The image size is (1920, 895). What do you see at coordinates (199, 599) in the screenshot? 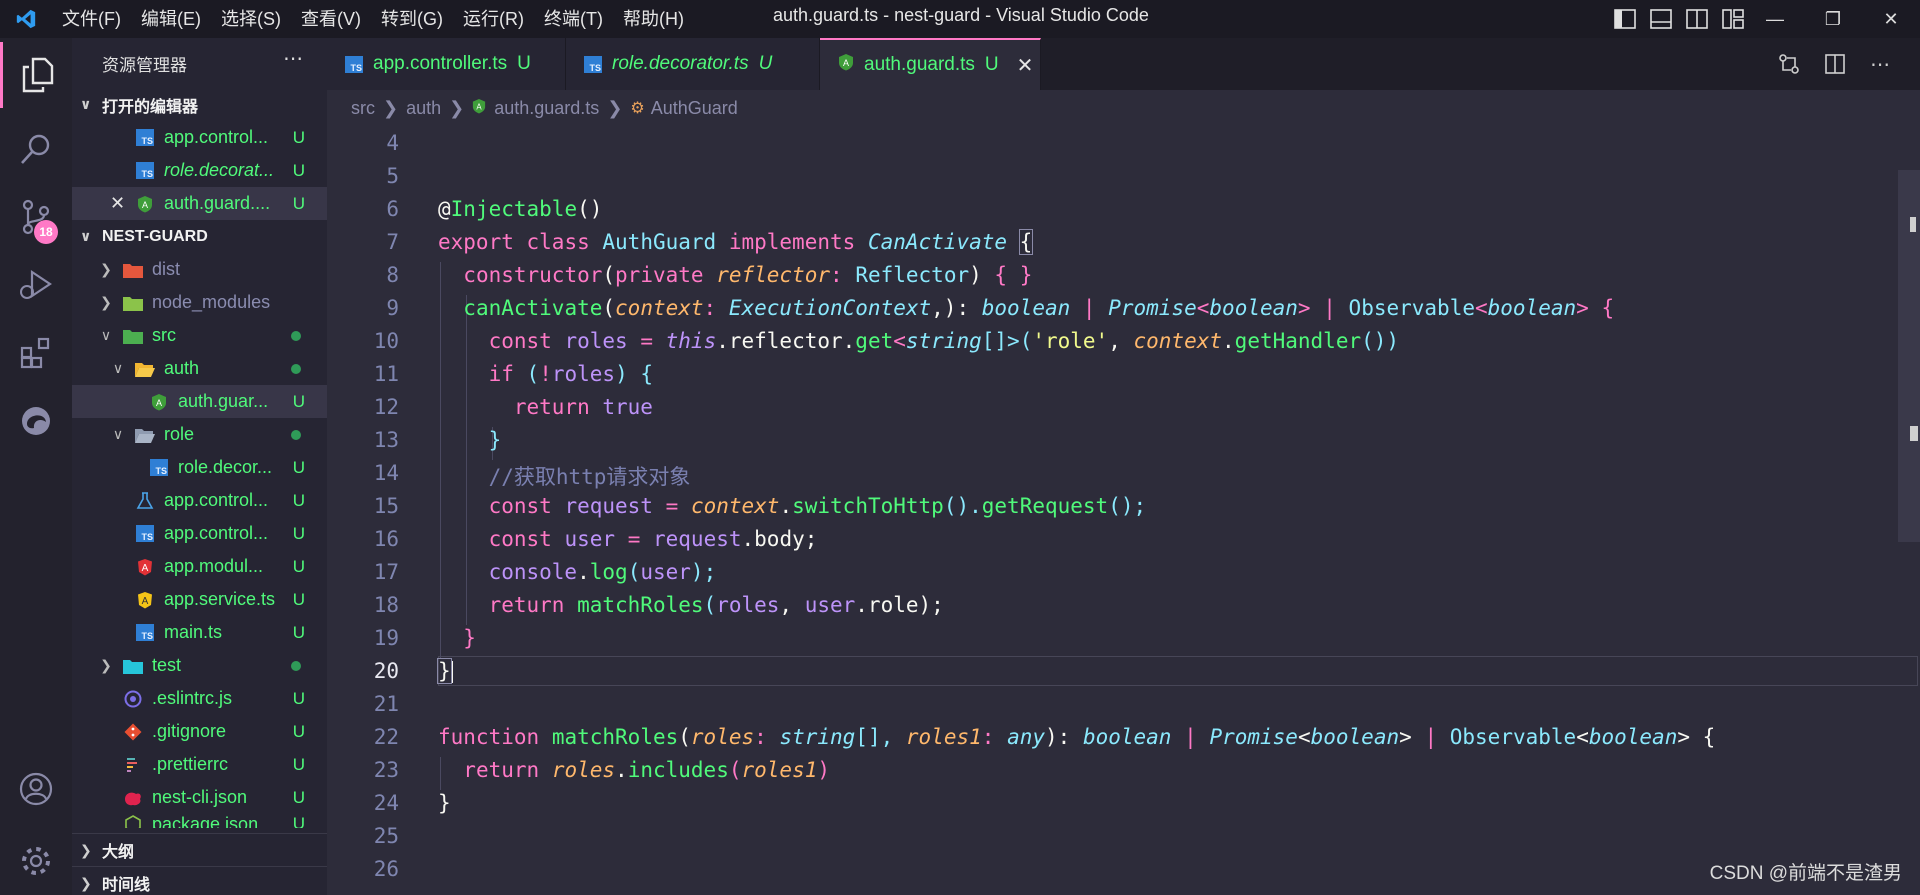
I see `tree-file-app-service: A app.service.ts U` at bounding box center [199, 599].